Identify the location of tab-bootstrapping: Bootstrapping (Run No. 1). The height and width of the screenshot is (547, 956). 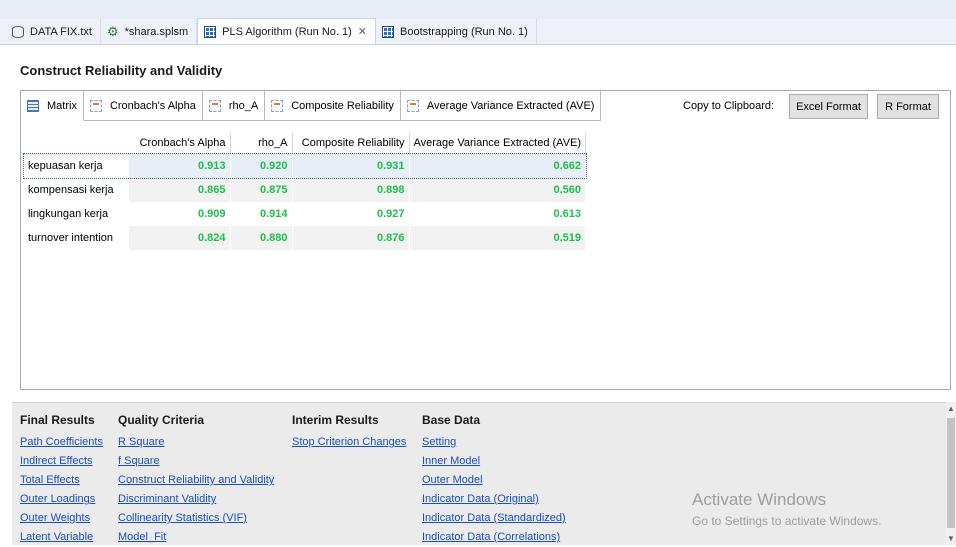
(456, 31).